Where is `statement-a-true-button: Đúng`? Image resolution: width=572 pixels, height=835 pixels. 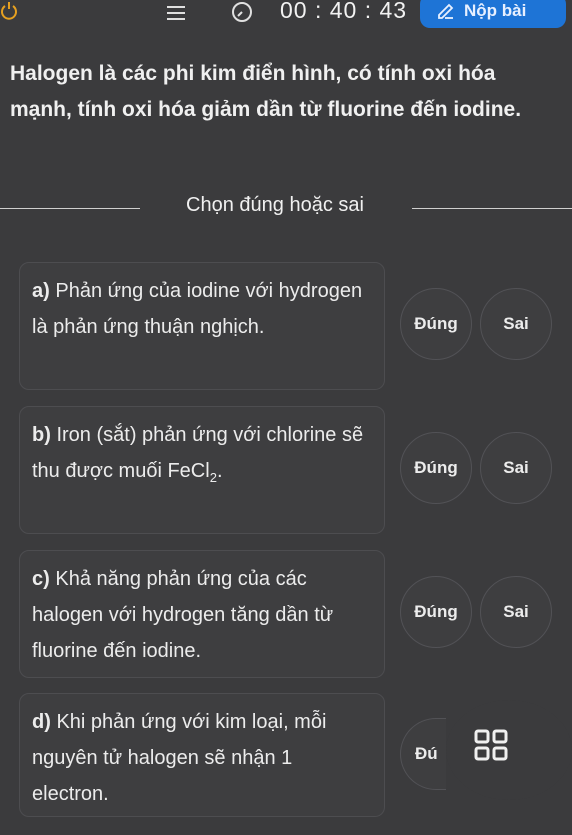
statement-a-true-button: Đúng is located at coordinates (436, 324).